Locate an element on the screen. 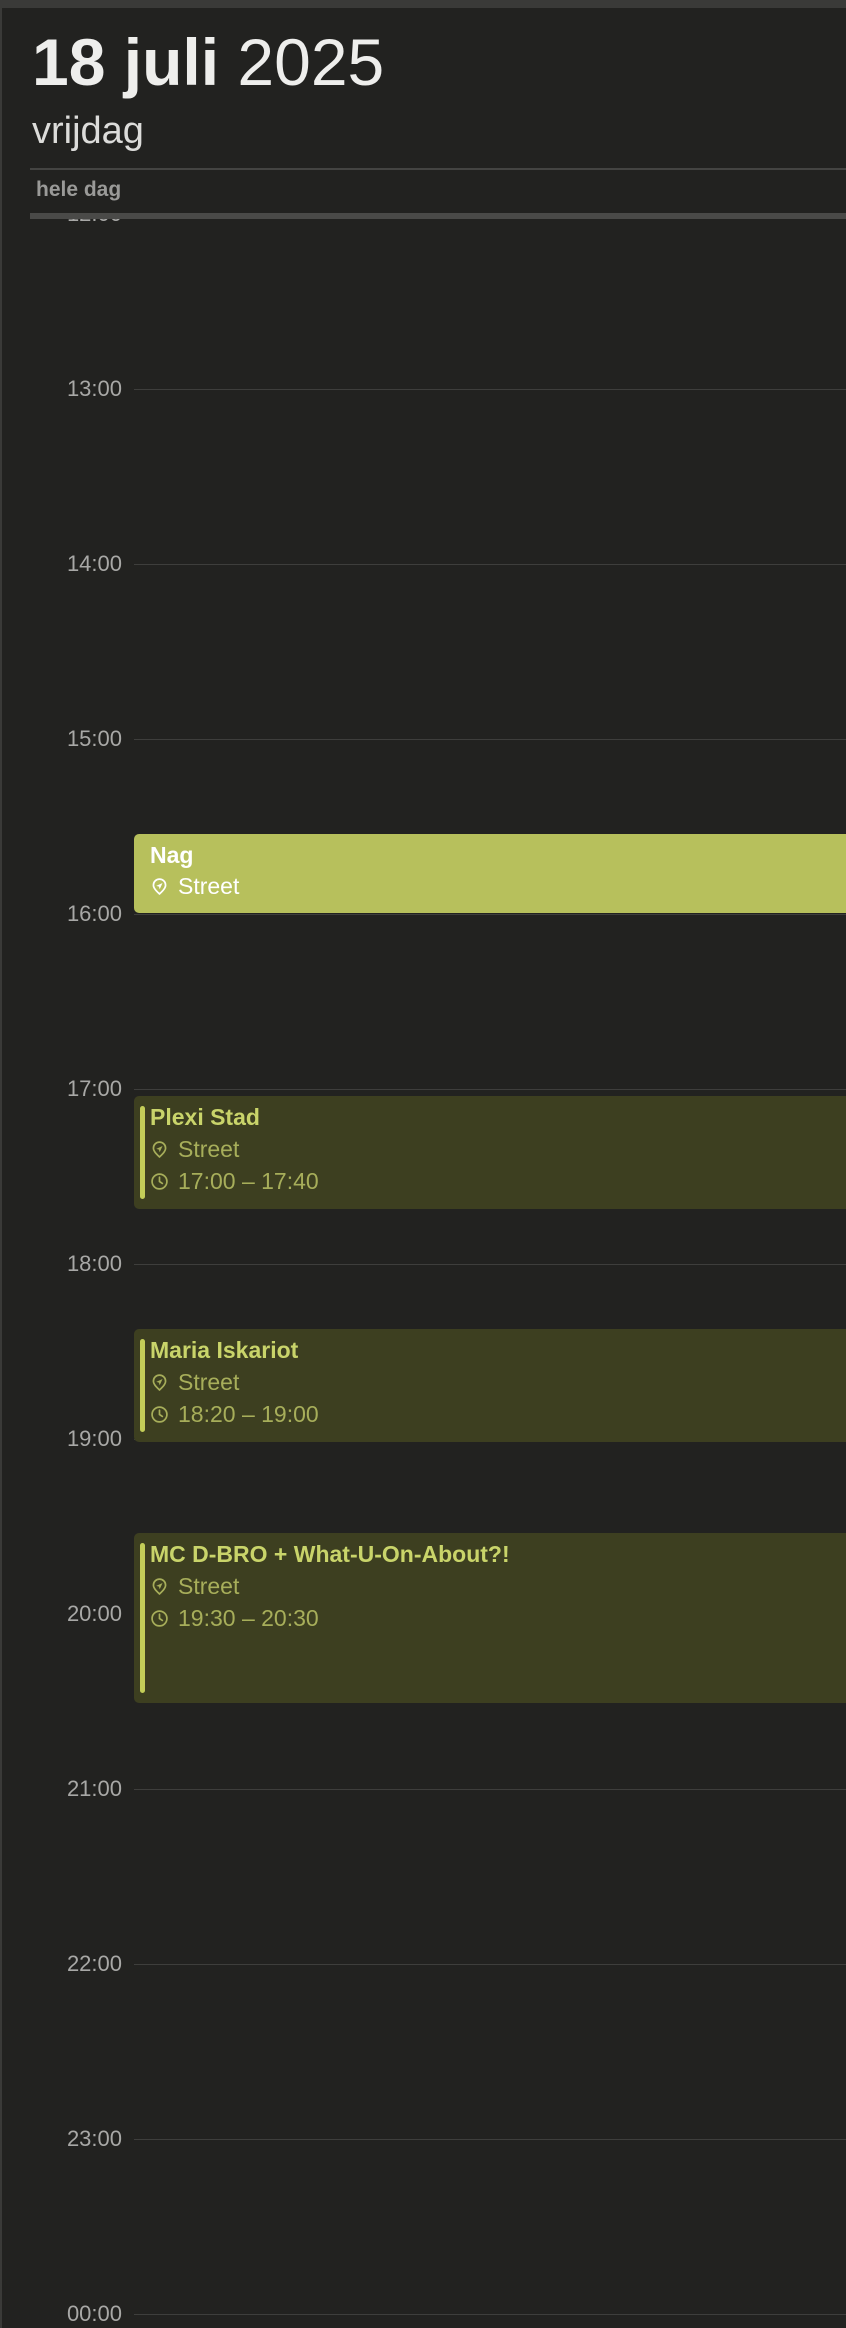 This screenshot has width=846, height=2328. date-title: 18 juli 2025 is located at coordinates (208, 62).